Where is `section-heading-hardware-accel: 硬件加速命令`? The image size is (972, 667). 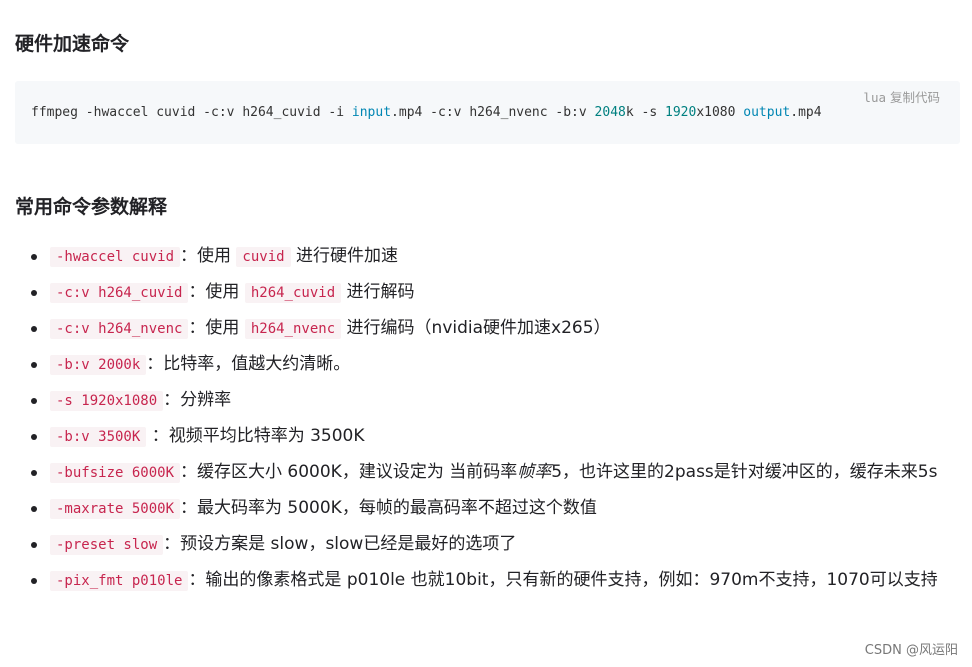 section-heading-hardware-accel: 硬件加速命令 is located at coordinates (72, 44).